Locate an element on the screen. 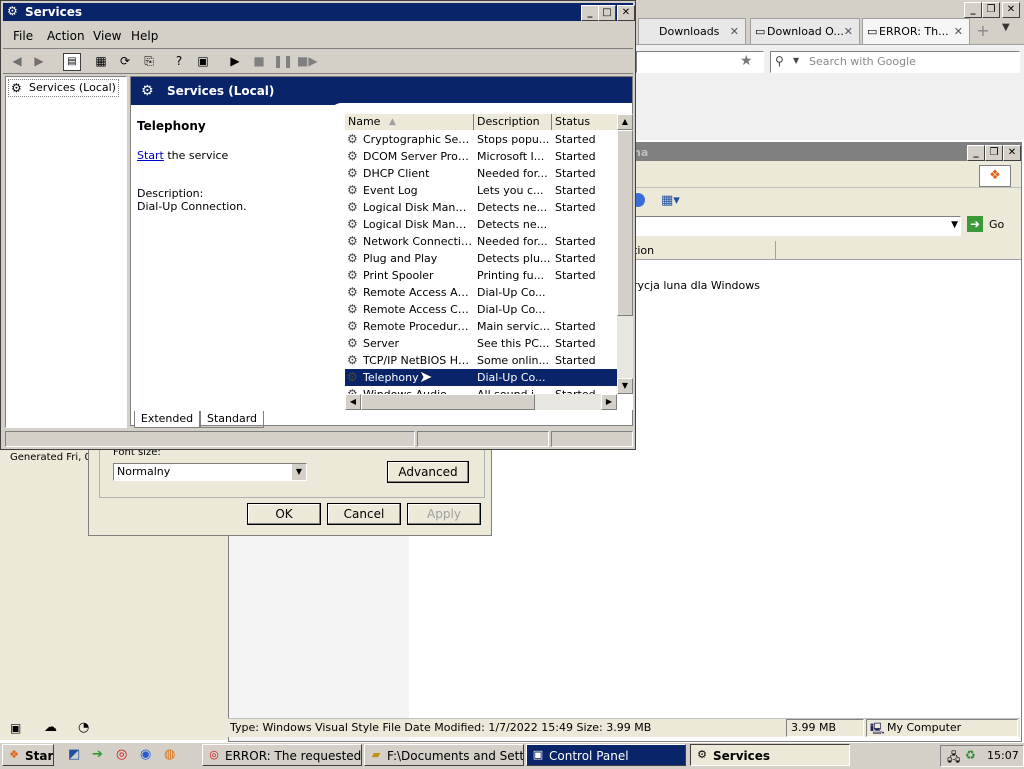 The width and height of the screenshot is (1024, 769). table-row: ⚙ Plug and Play Detects plu... Started is located at coordinates (481, 258).